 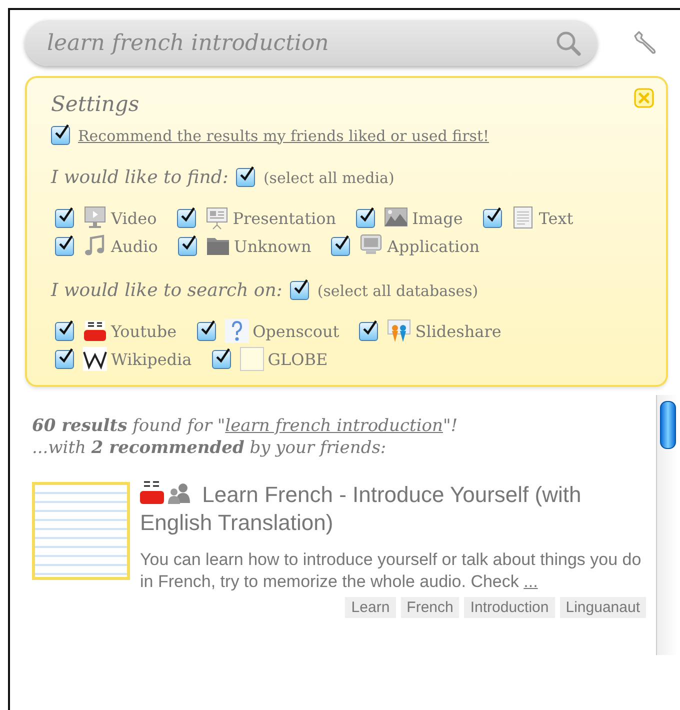 I want to click on wiki-logo-icon, so click(x=95, y=359).